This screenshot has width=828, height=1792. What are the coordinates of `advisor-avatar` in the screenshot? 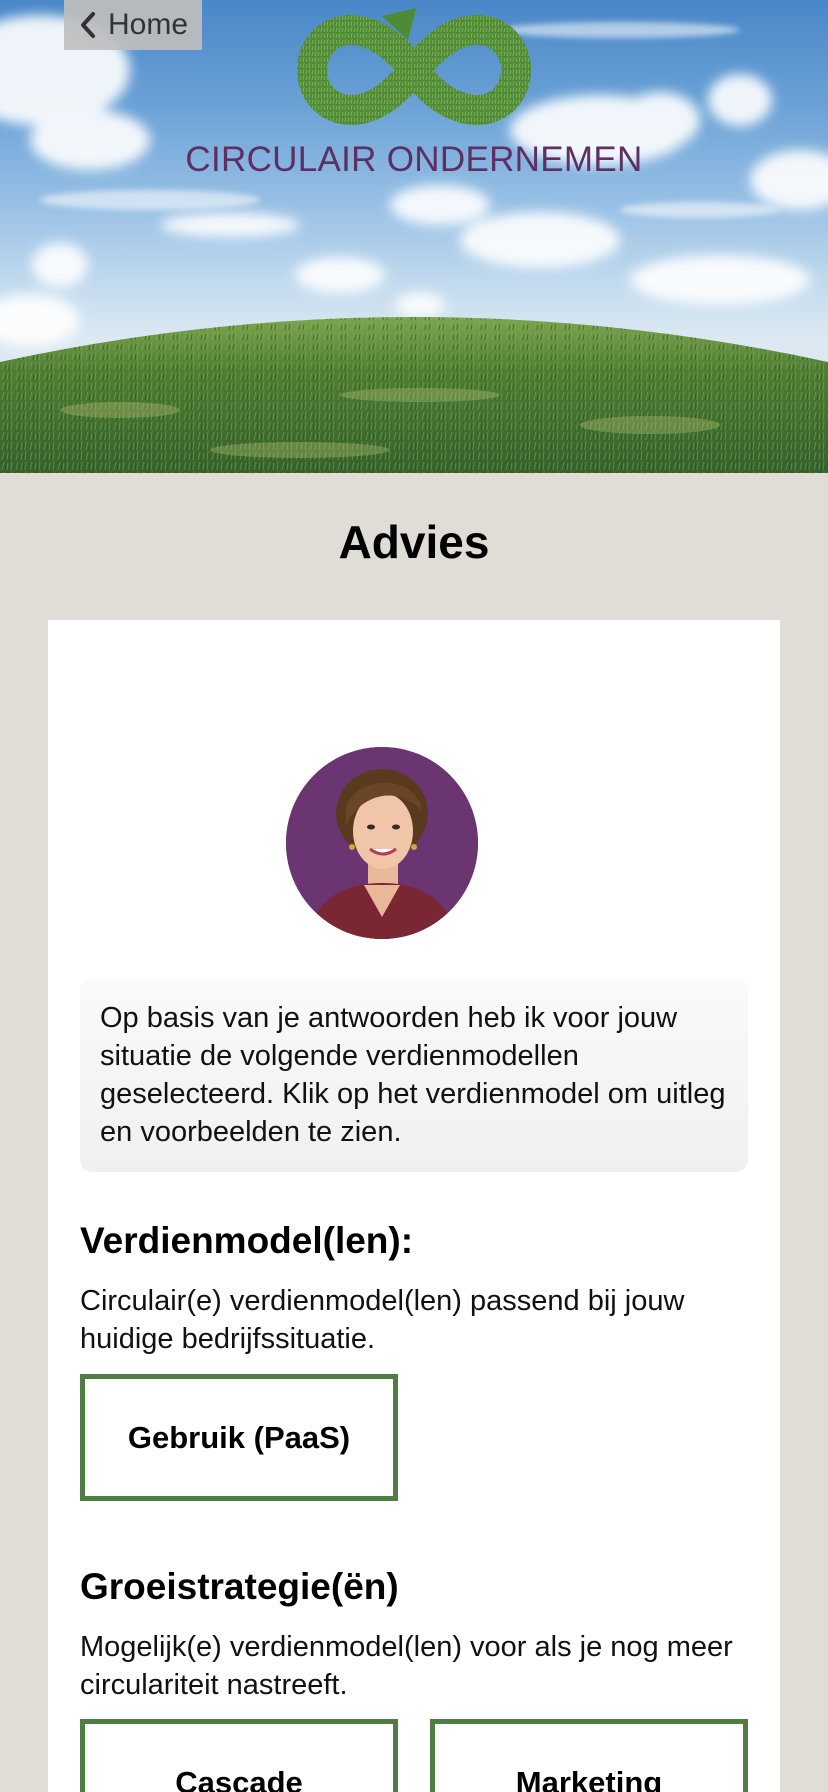 It's located at (382, 843).